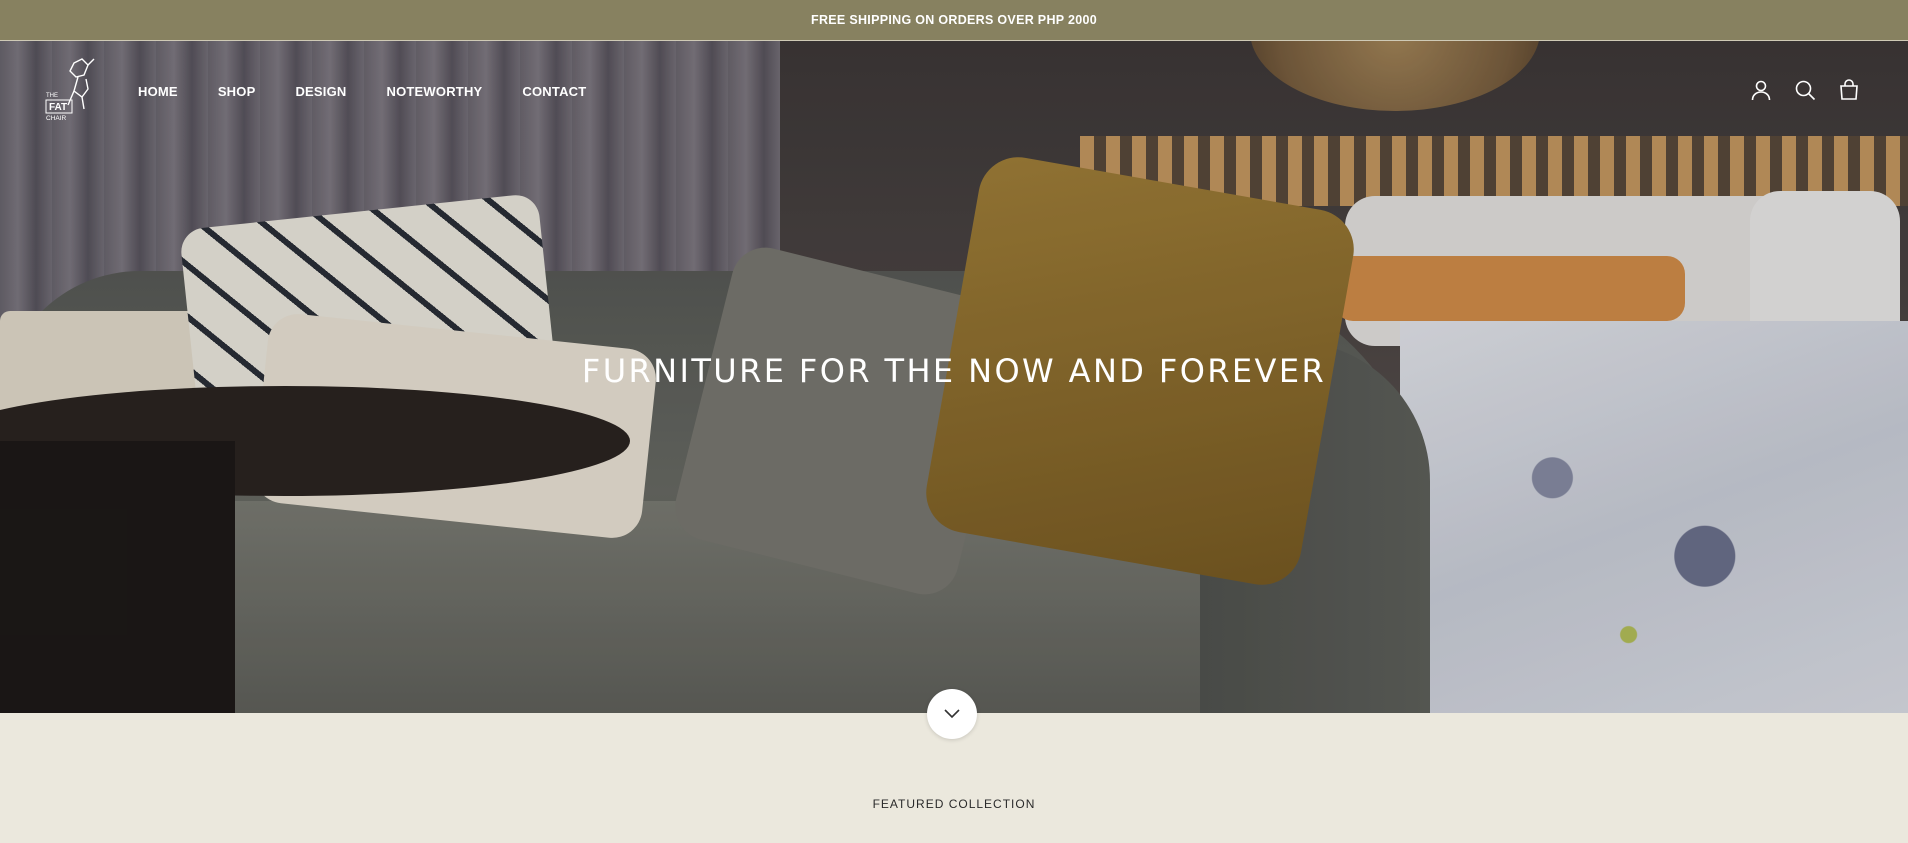 This screenshot has height=843, width=1908. Describe the element at coordinates (954, 371) in the screenshot. I see `hero-title: FURNITURE FOR THE NOW AND FOREVER` at that location.